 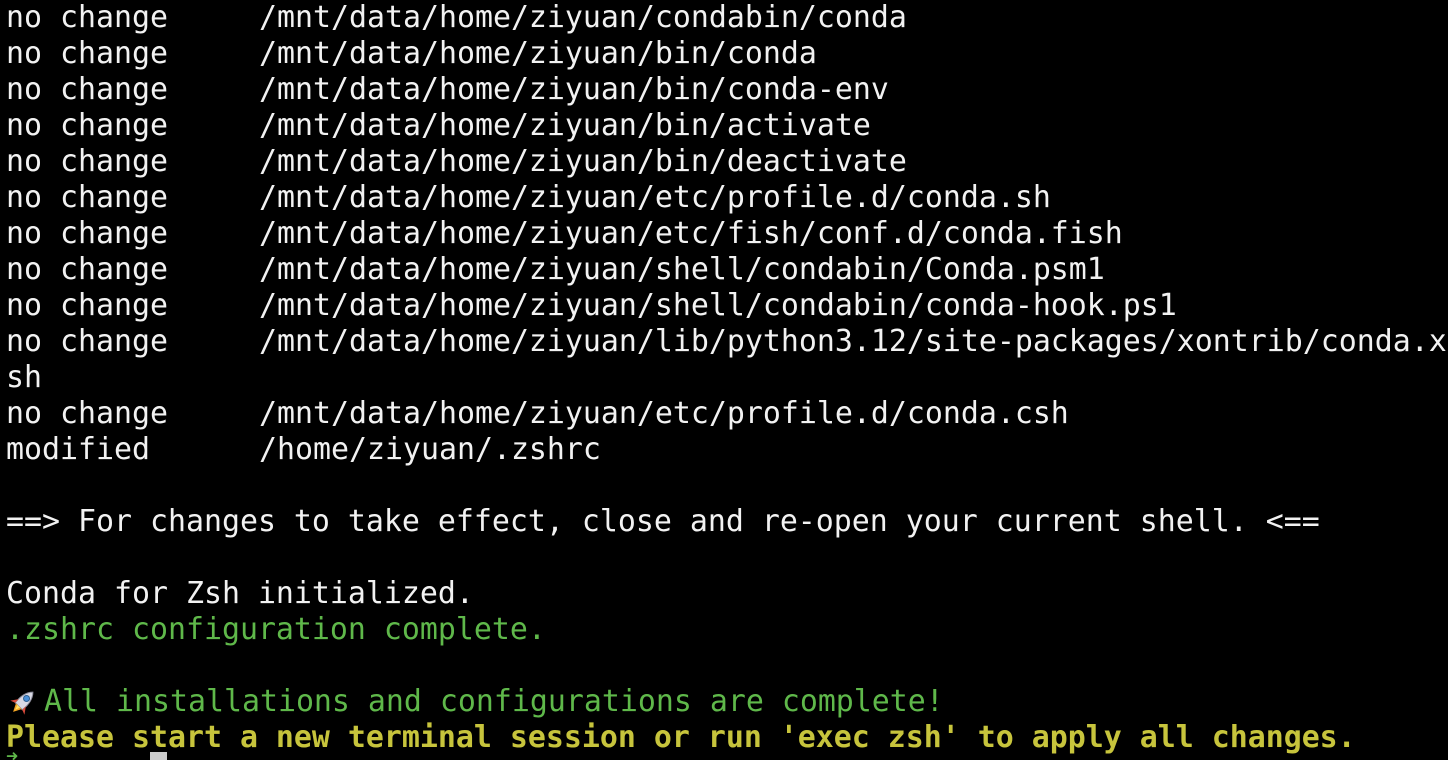 I want to click on row-path: /mnt/data/home/ziyuan/bin/activate, so click(x=565, y=125).